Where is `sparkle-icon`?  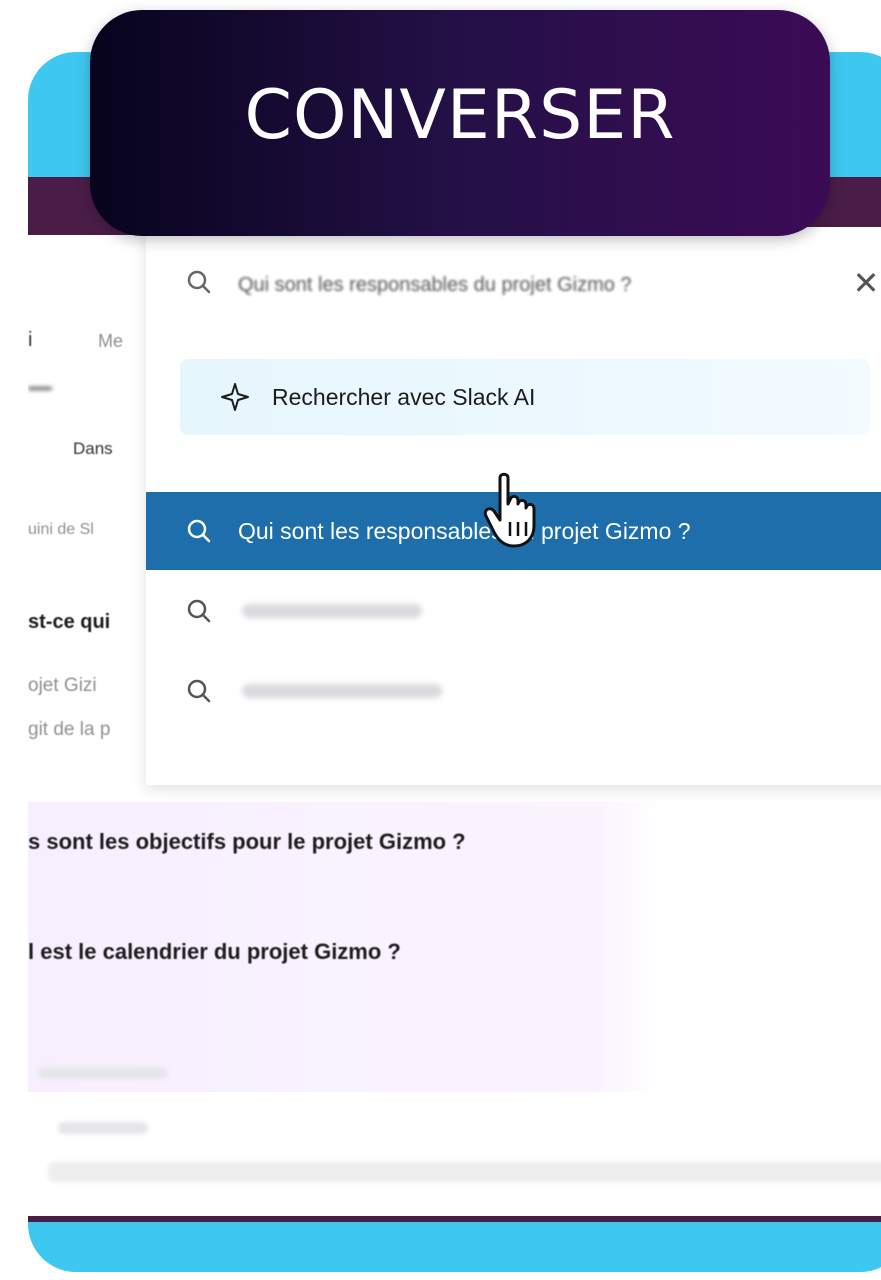 sparkle-icon is located at coordinates (235, 397).